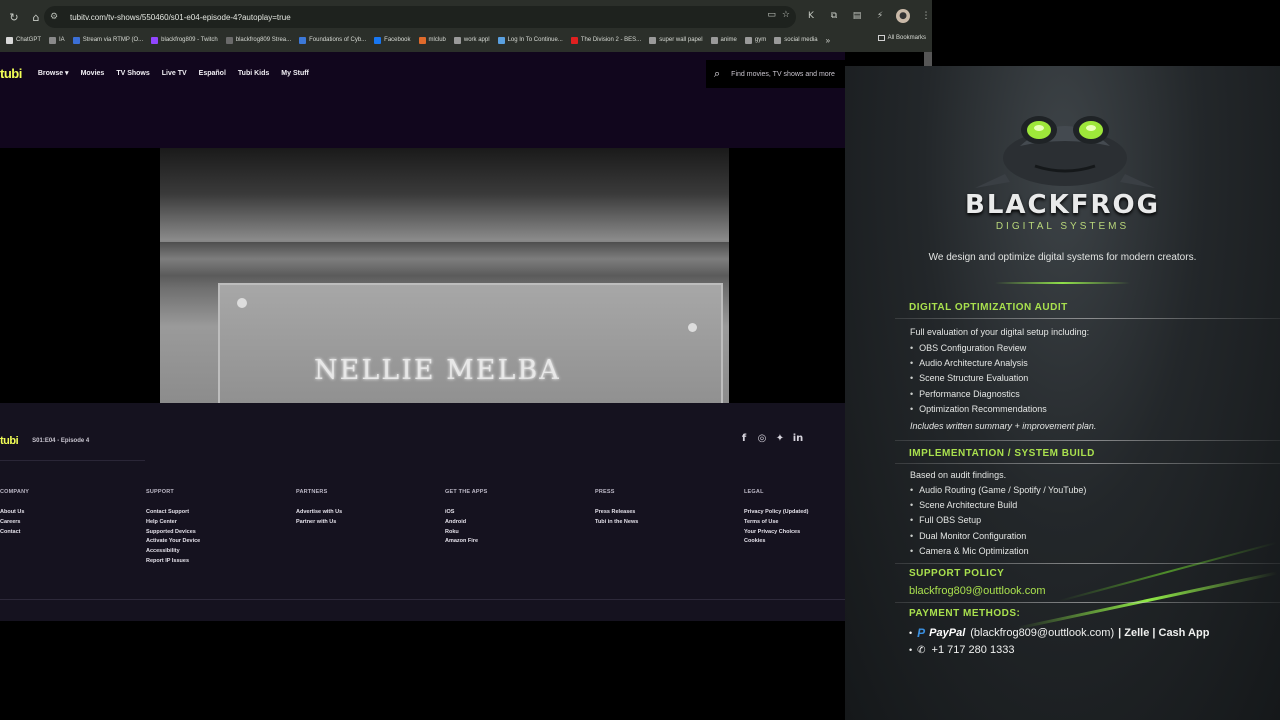 The height and width of the screenshot is (720, 1280). I want to click on footer-link: About Us, so click(72, 513).